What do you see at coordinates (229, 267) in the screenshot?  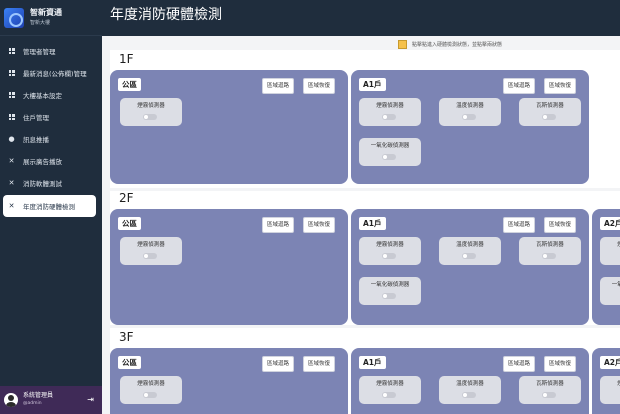 I see `unit-public: 公區 區域迴路 區域恢復 煙霧偵測器` at bounding box center [229, 267].